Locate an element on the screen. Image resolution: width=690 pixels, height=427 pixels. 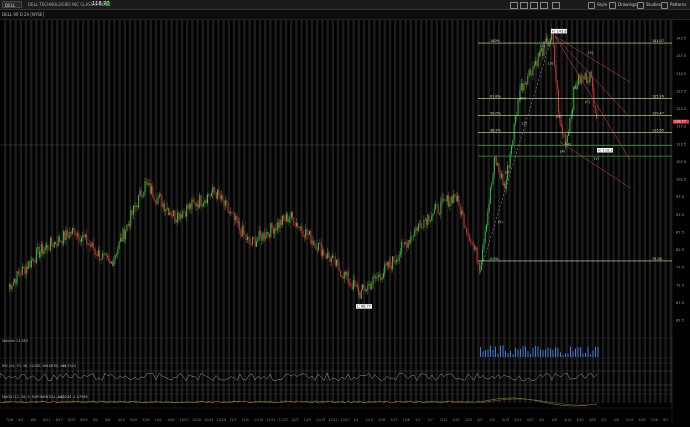
y-axis-label: 127.5 is located at coordinates (681, 91).